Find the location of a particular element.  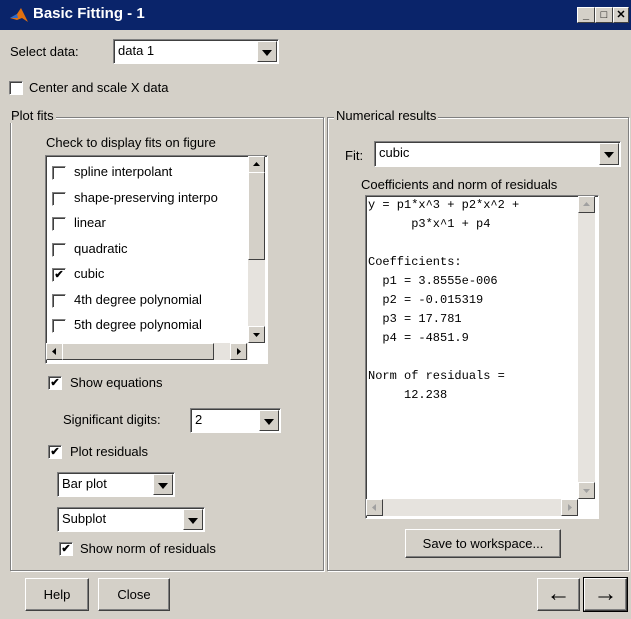

numerical-results-title: Numerical results is located at coordinates (386, 115).